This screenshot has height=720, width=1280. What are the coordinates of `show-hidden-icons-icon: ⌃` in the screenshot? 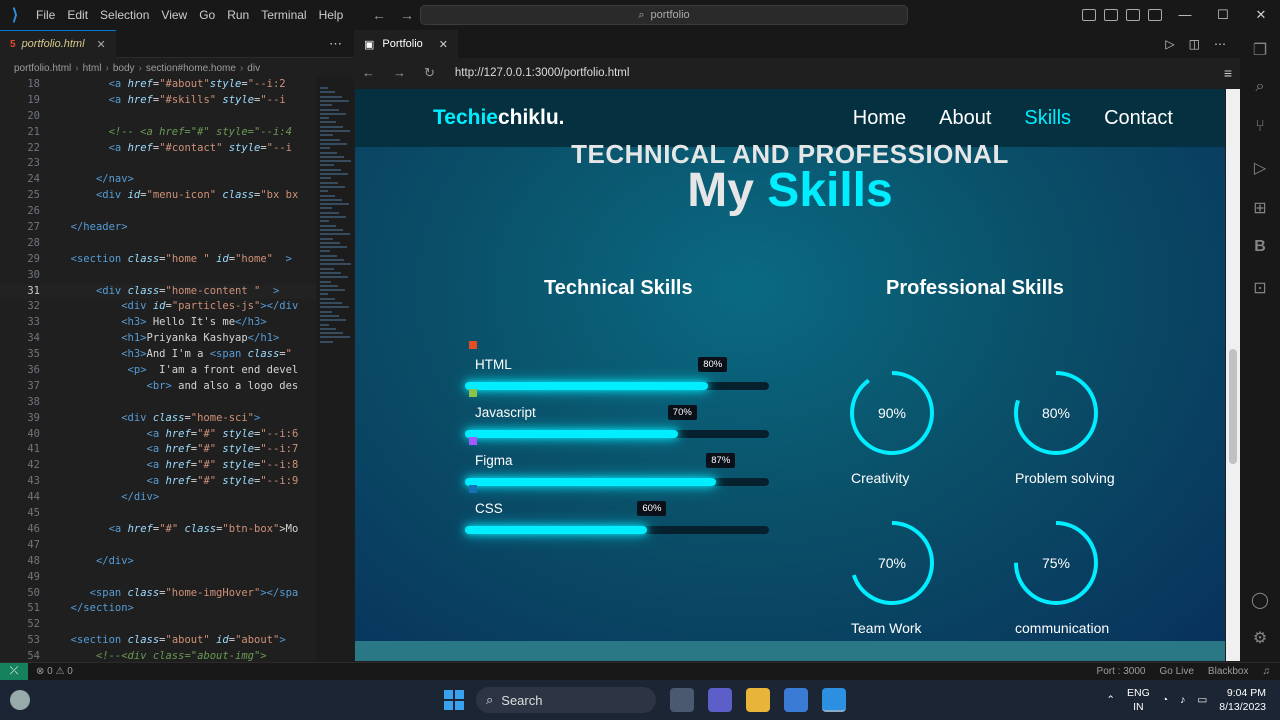 It's located at (1110, 700).